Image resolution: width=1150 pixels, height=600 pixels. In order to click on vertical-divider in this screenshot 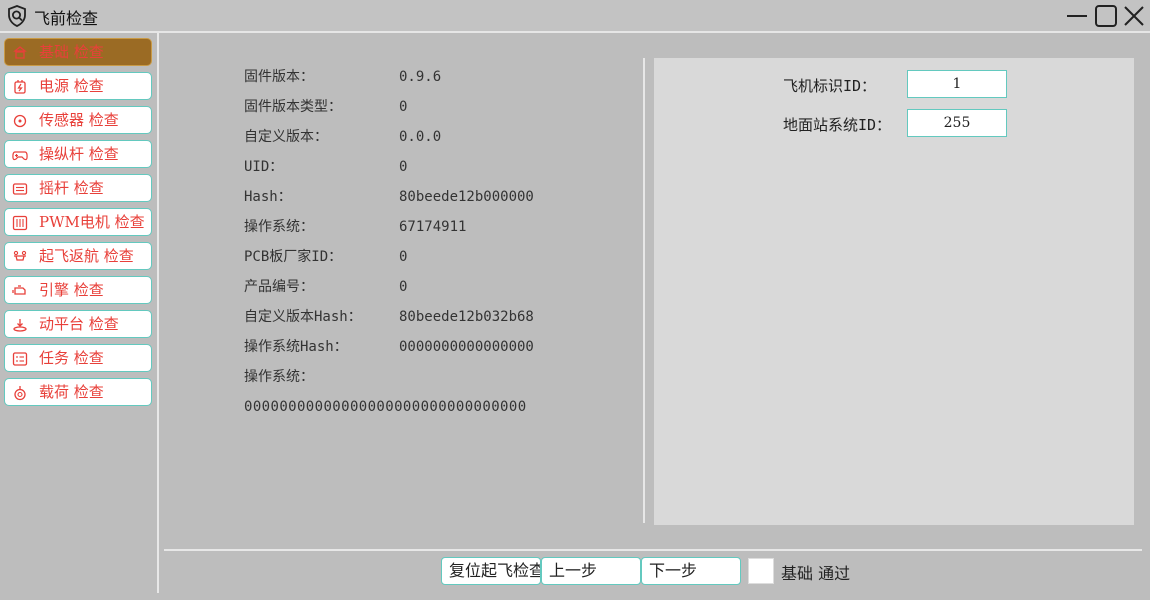, I will do `click(644, 290)`.